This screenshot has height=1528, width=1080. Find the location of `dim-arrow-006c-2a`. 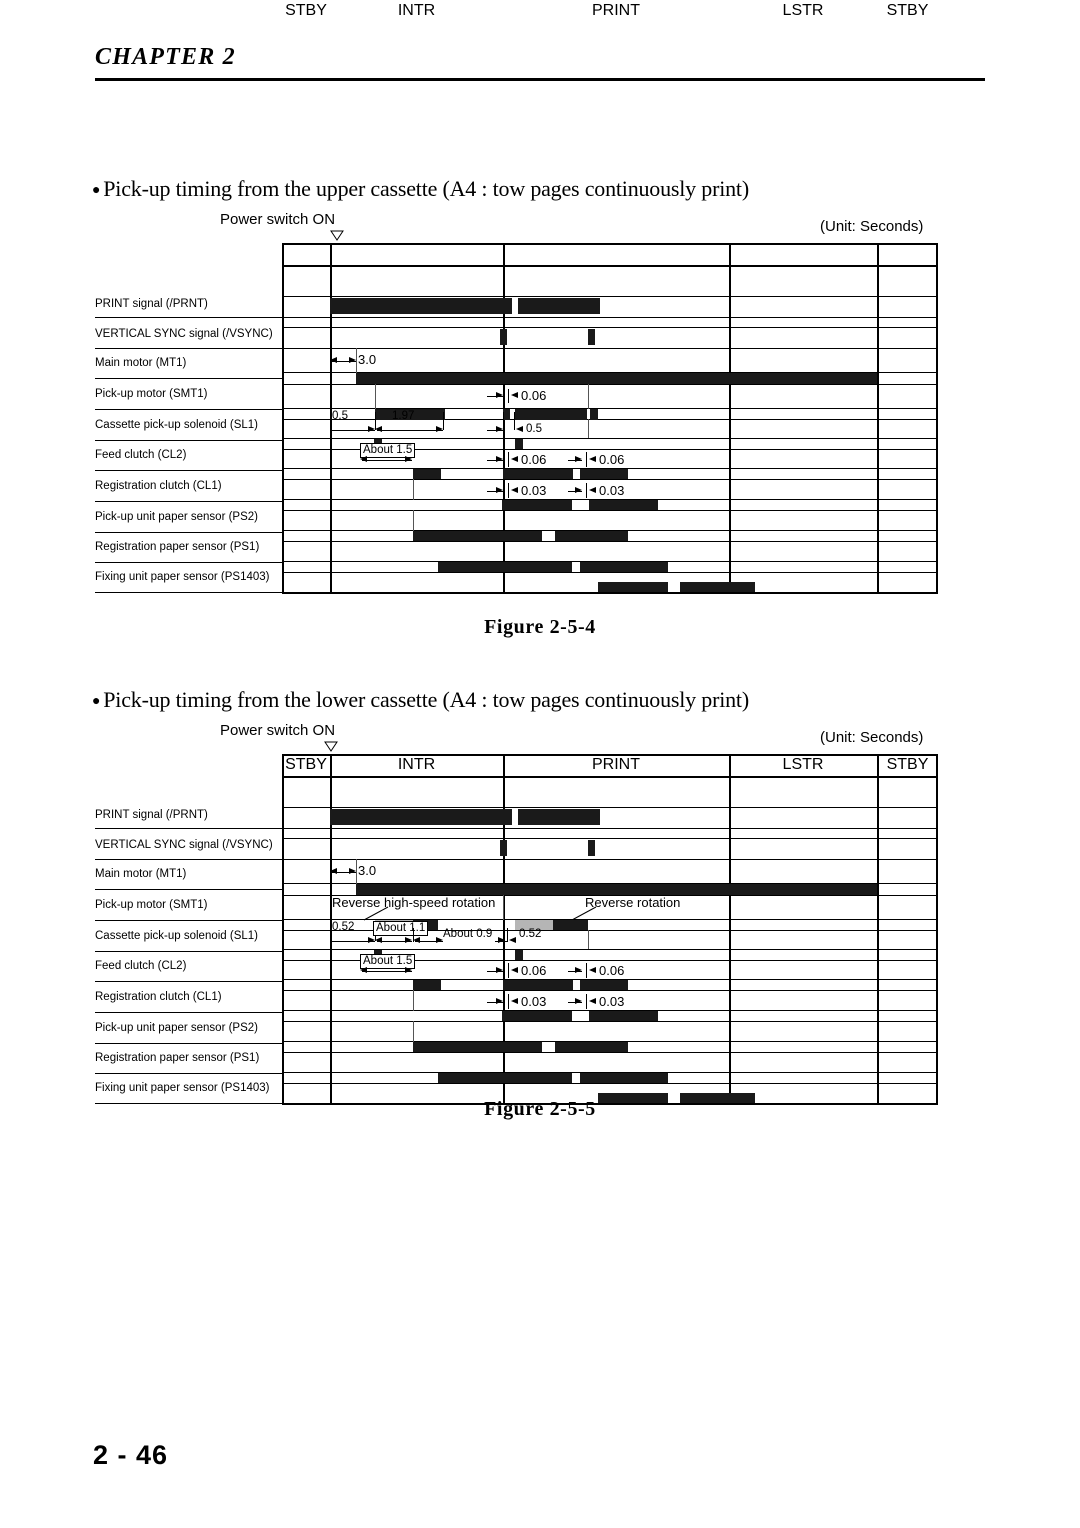

dim-arrow-006c-2a is located at coordinates (578, 970).